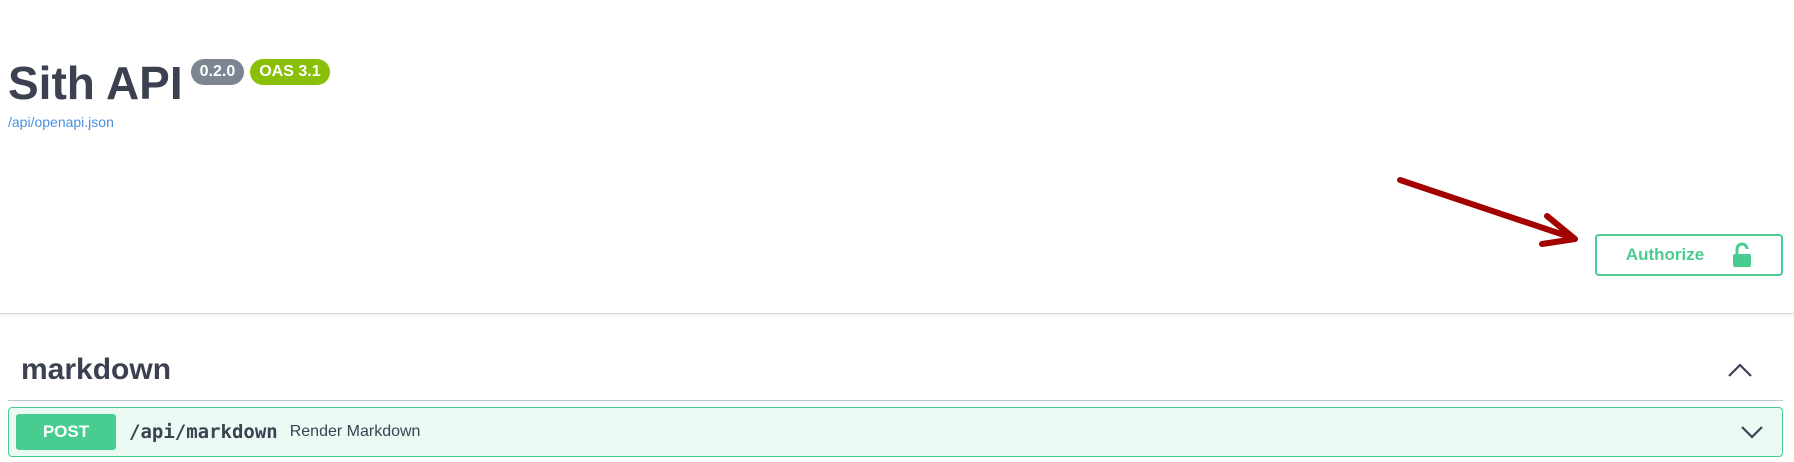 Image resolution: width=1794 pixels, height=462 pixels. Describe the element at coordinates (1665, 254) in the screenshot. I see `authorize-label: Authorize` at that location.